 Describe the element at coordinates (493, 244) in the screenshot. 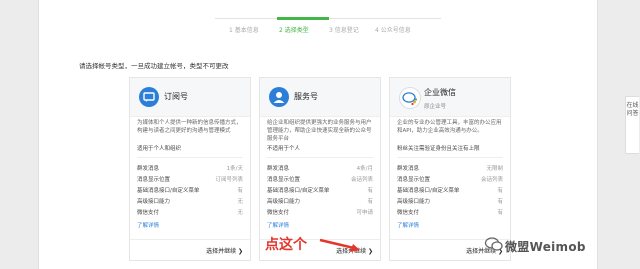

I see `weimob-logo-icon` at that location.